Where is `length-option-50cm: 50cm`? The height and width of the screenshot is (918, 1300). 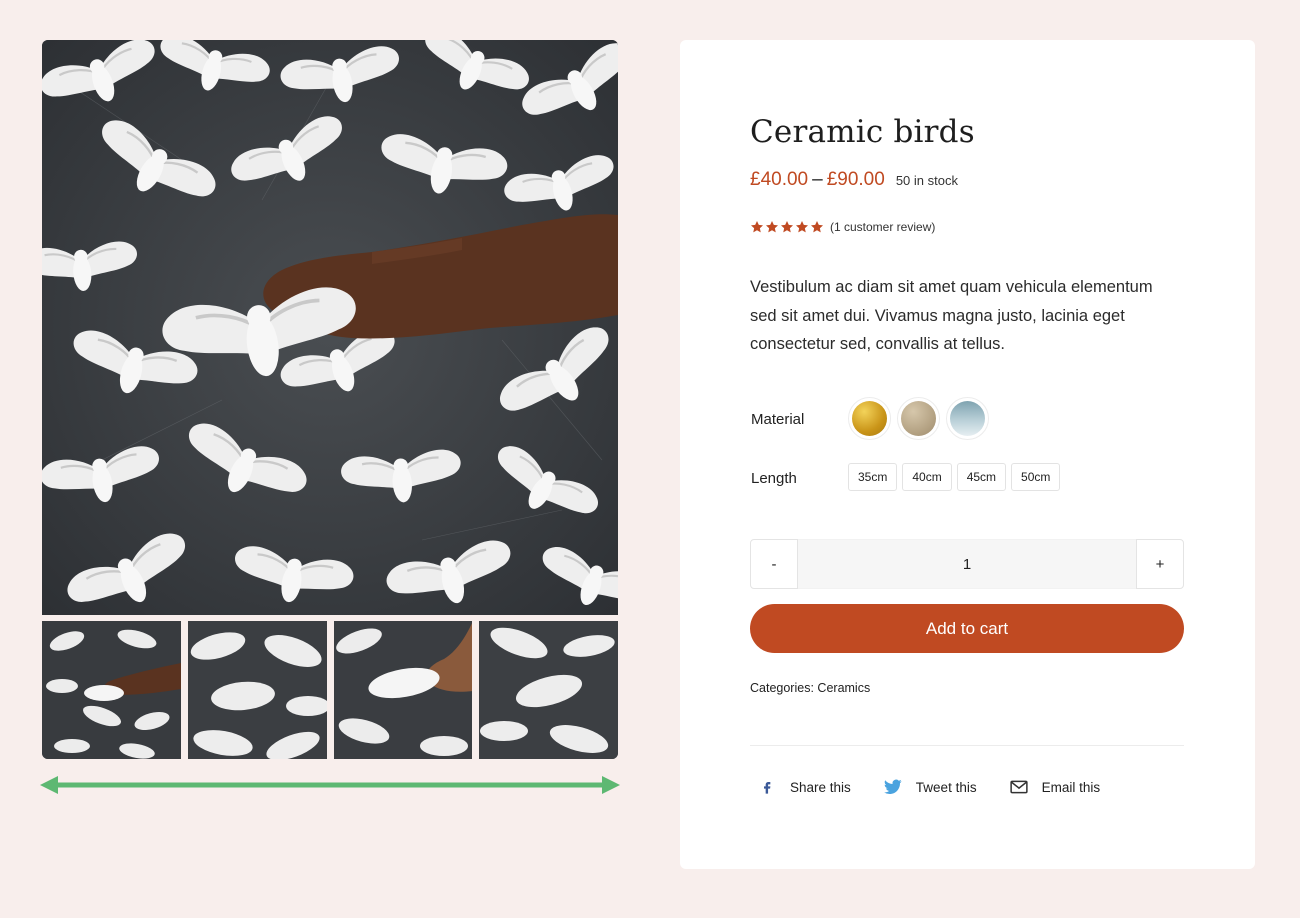 length-option-50cm: 50cm is located at coordinates (1036, 477).